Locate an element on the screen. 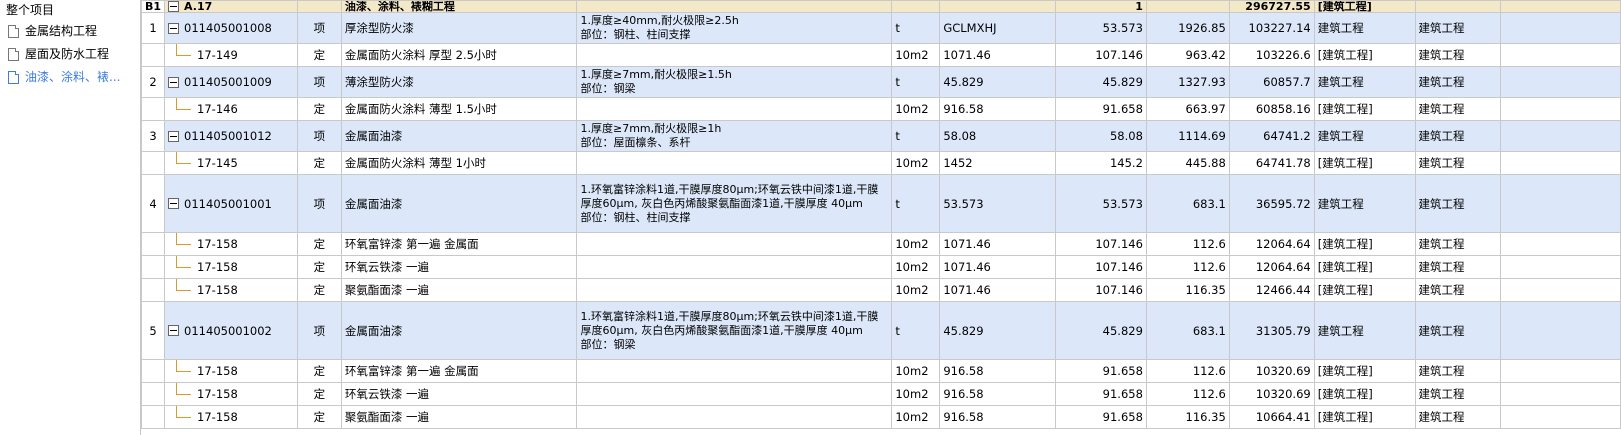  total-price-cell: 10320.69 is located at coordinates (1271, 371).